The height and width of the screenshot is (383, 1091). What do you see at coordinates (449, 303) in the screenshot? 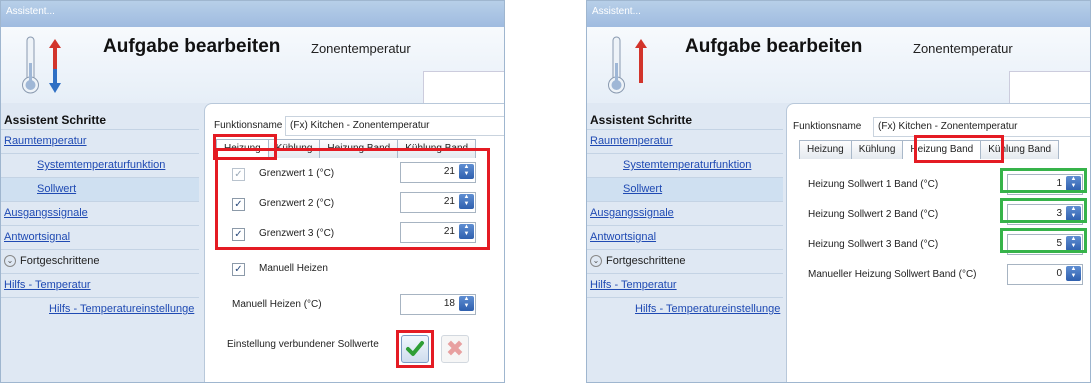
I see `manual-heat-value: 18` at bounding box center [449, 303].